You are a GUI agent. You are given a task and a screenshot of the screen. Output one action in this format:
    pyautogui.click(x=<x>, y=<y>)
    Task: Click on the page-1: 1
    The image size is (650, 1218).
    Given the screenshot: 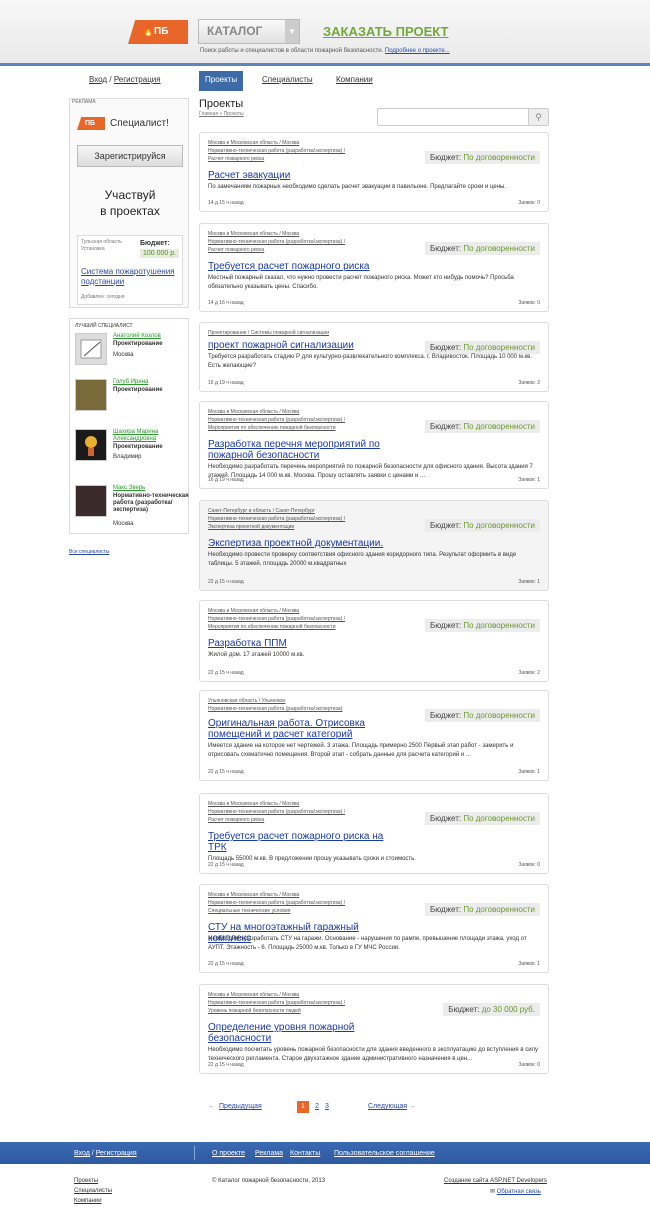 What is the action you would take?
    pyautogui.click(x=303, y=1107)
    